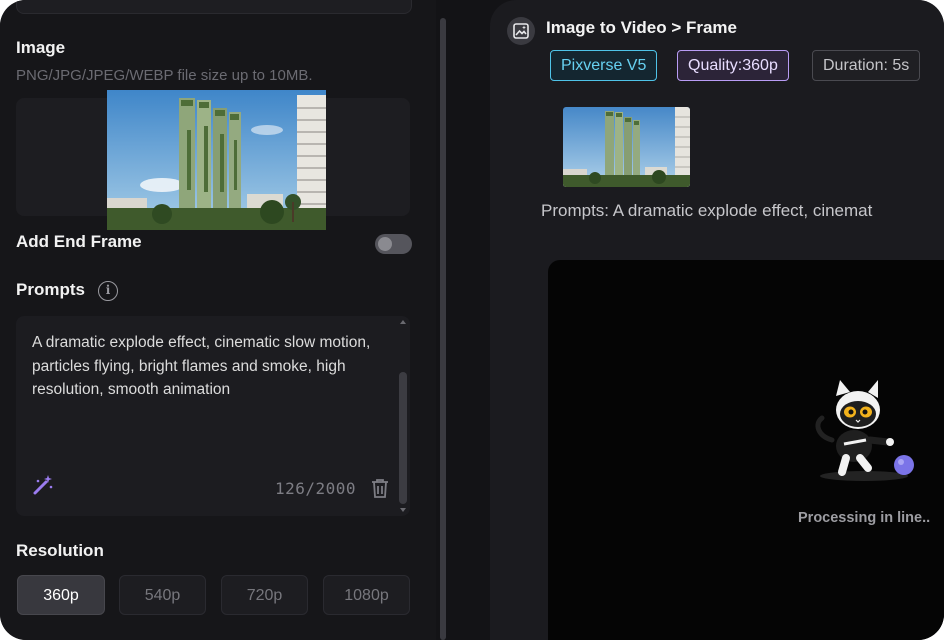 The width and height of the screenshot is (944, 640). I want to click on resolution-360p-button: 360p, so click(61, 595).